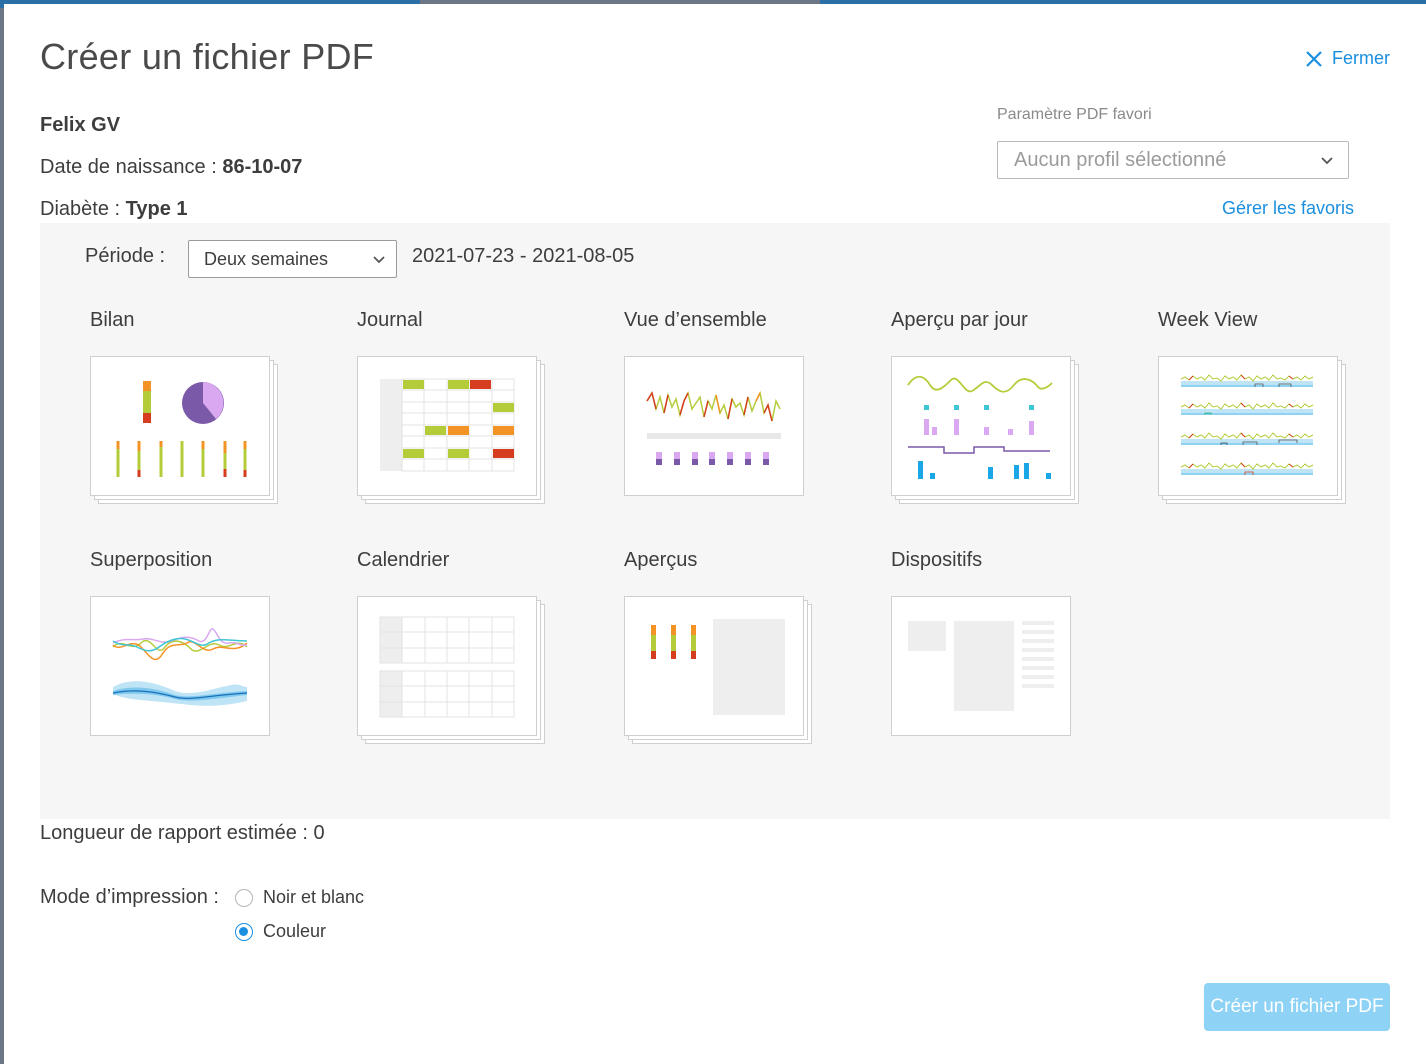 The width and height of the screenshot is (1426, 1064). Describe the element at coordinates (1252, 430) in the screenshot. I see `week-view-thumbnail-icon` at that location.